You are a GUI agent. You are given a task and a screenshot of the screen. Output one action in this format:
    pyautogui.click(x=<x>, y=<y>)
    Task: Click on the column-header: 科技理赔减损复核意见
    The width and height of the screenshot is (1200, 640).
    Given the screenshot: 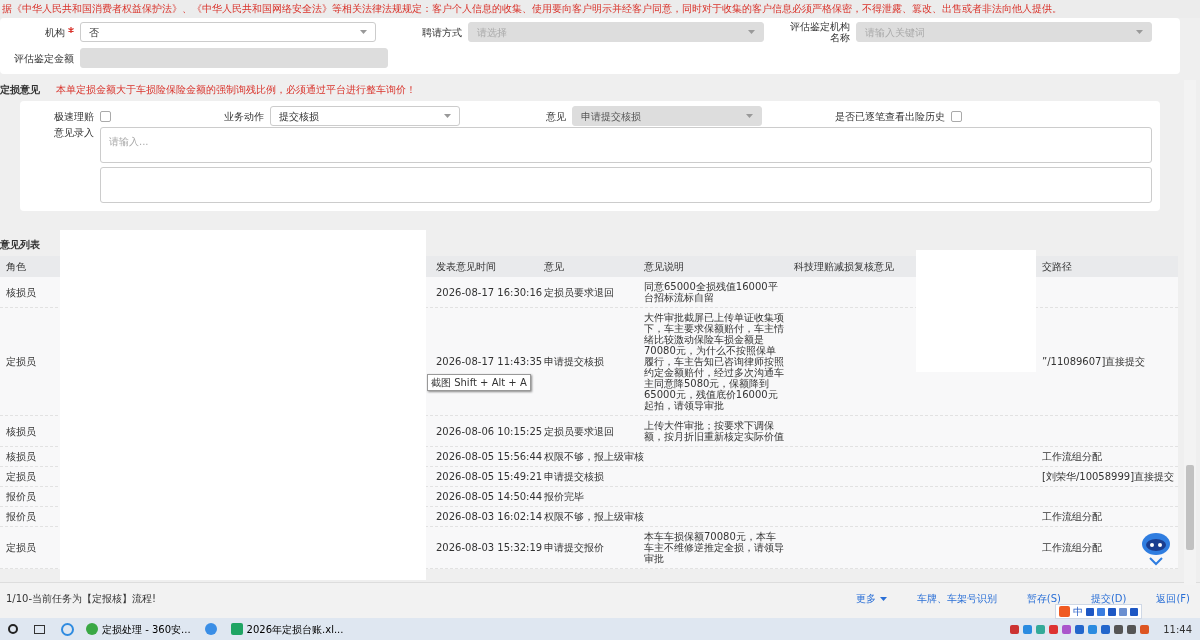 What is the action you would take?
    pyautogui.click(x=844, y=266)
    